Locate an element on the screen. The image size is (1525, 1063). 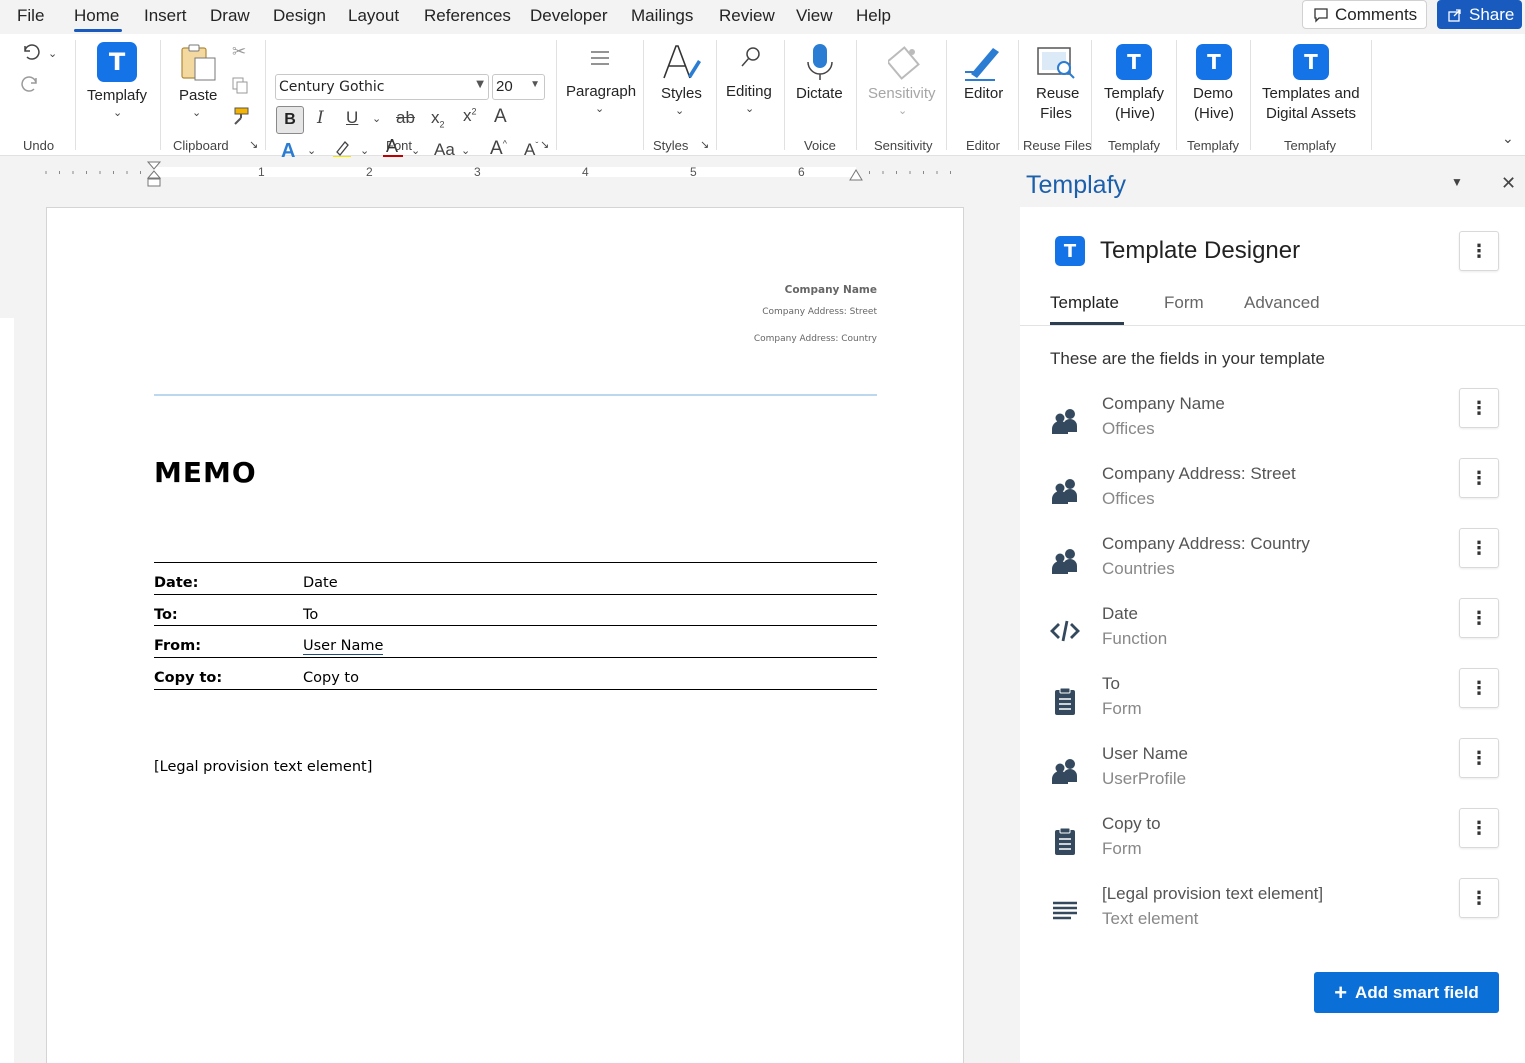
text-effects-dropdown-icon: ⌄ is located at coordinates (311, 150).